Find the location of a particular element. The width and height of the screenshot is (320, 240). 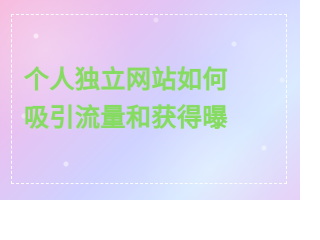

headline-line-2: 吸引流量和获得曝 is located at coordinates (126, 117).